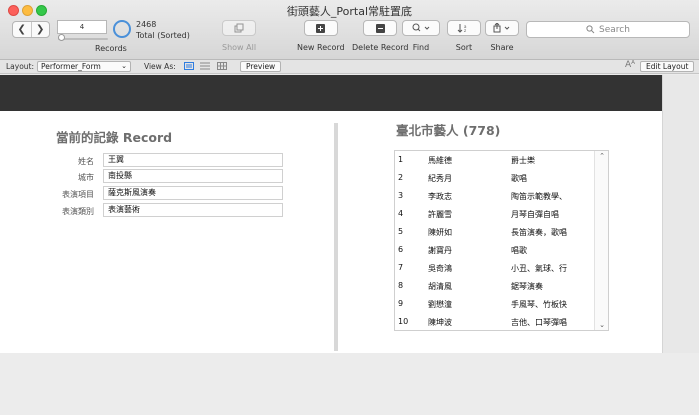 The height and width of the screenshot is (415, 699). I want to click on current-record-title: 當前的記錄 Record, so click(114, 137).